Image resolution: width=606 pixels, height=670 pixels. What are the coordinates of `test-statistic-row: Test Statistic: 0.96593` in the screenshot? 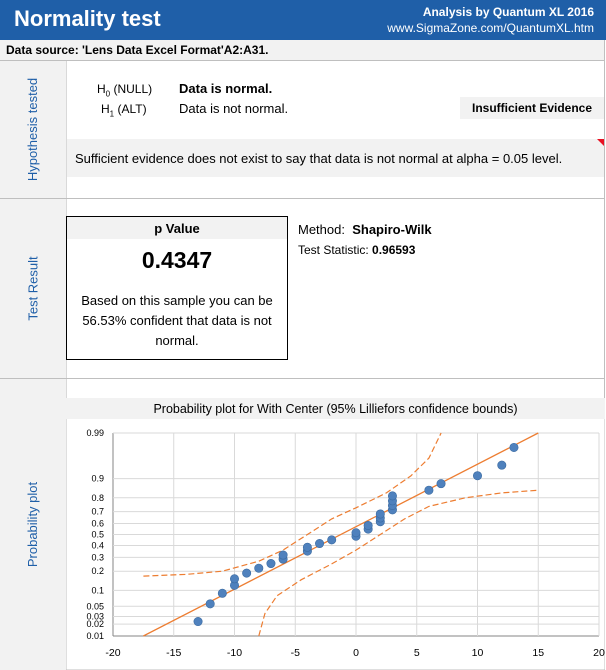 It's located at (356, 250).